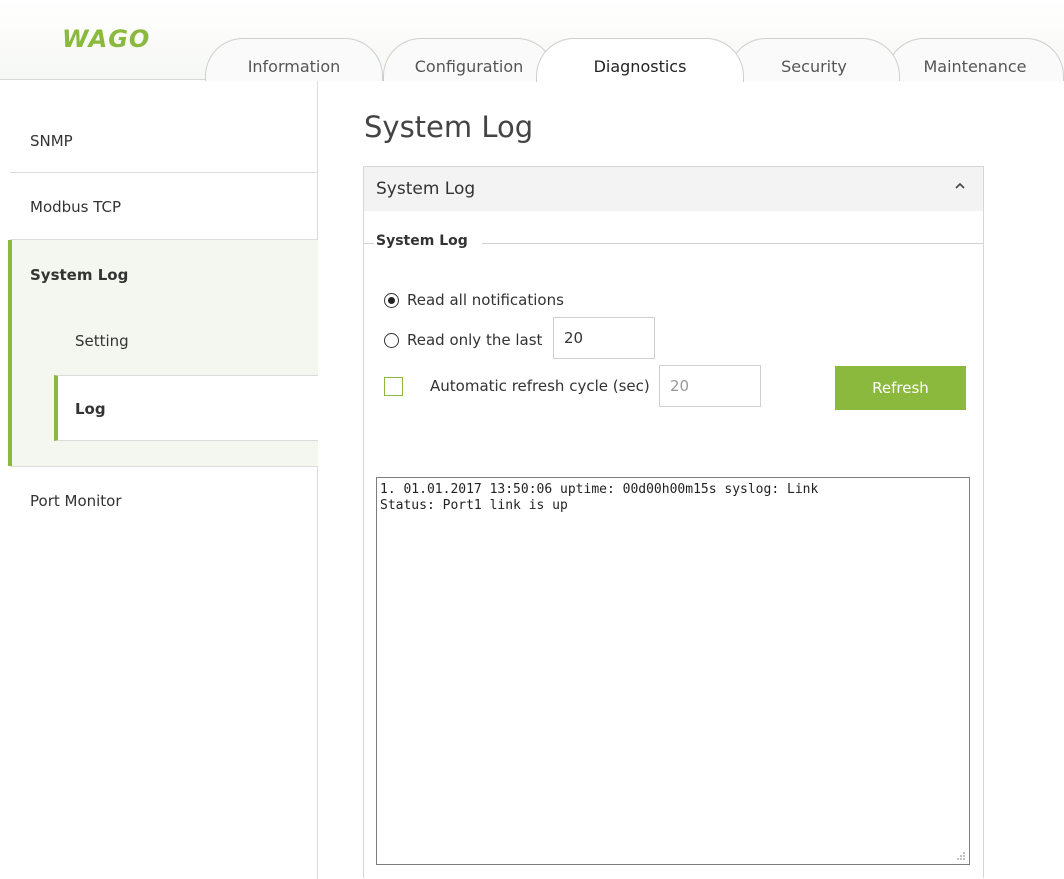 This screenshot has width=1064, height=879. What do you see at coordinates (975, 66) in the screenshot?
I see `tab-label: Maintenance` at bounding box center [975, 66].